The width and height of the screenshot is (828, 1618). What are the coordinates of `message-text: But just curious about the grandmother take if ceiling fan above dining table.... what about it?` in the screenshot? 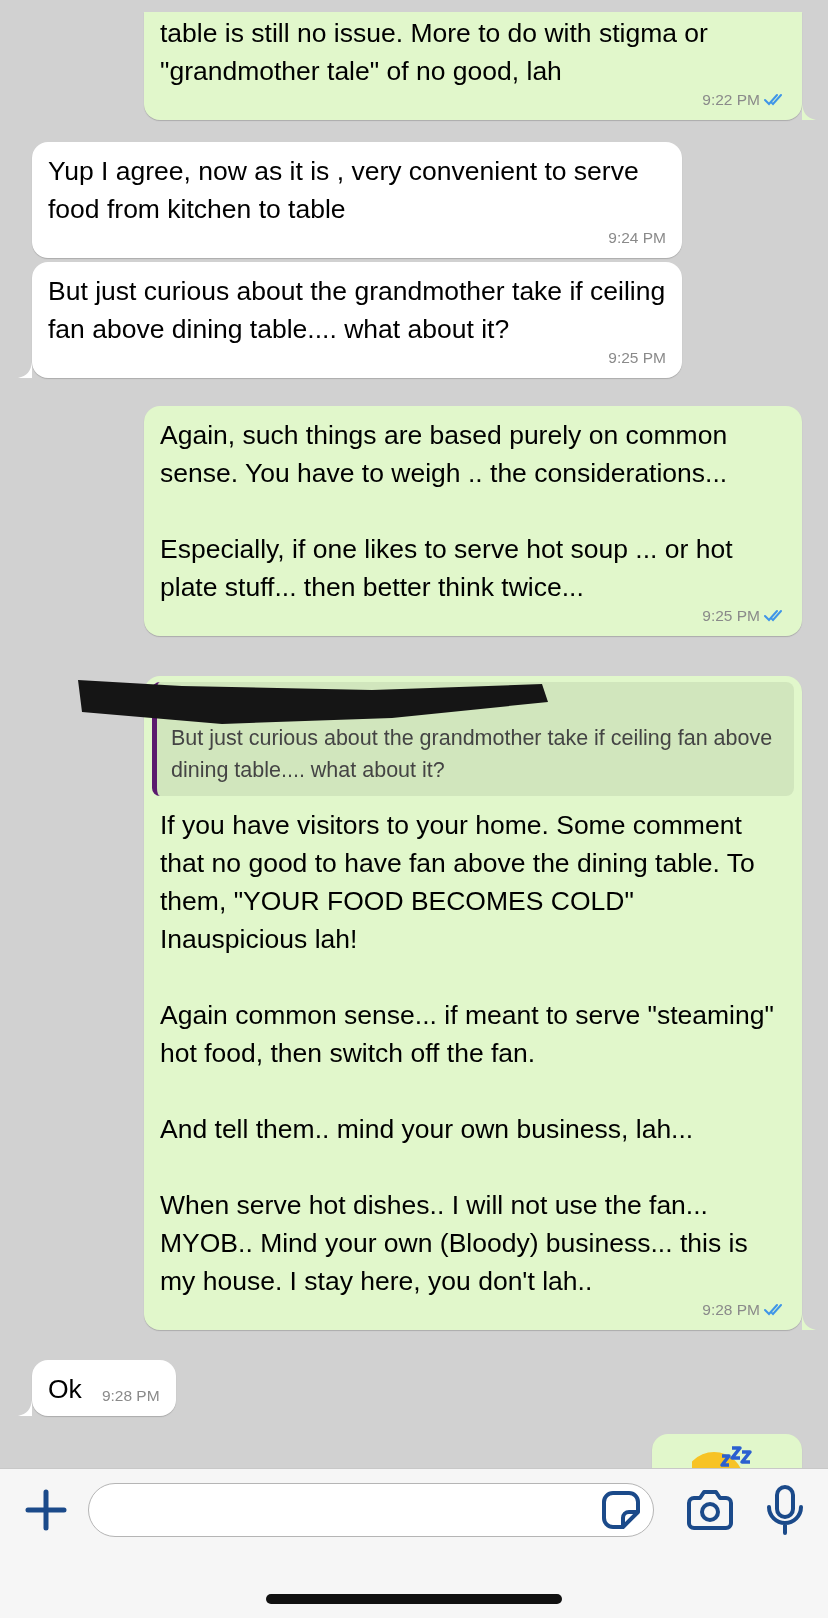 It's located at (357, 310).